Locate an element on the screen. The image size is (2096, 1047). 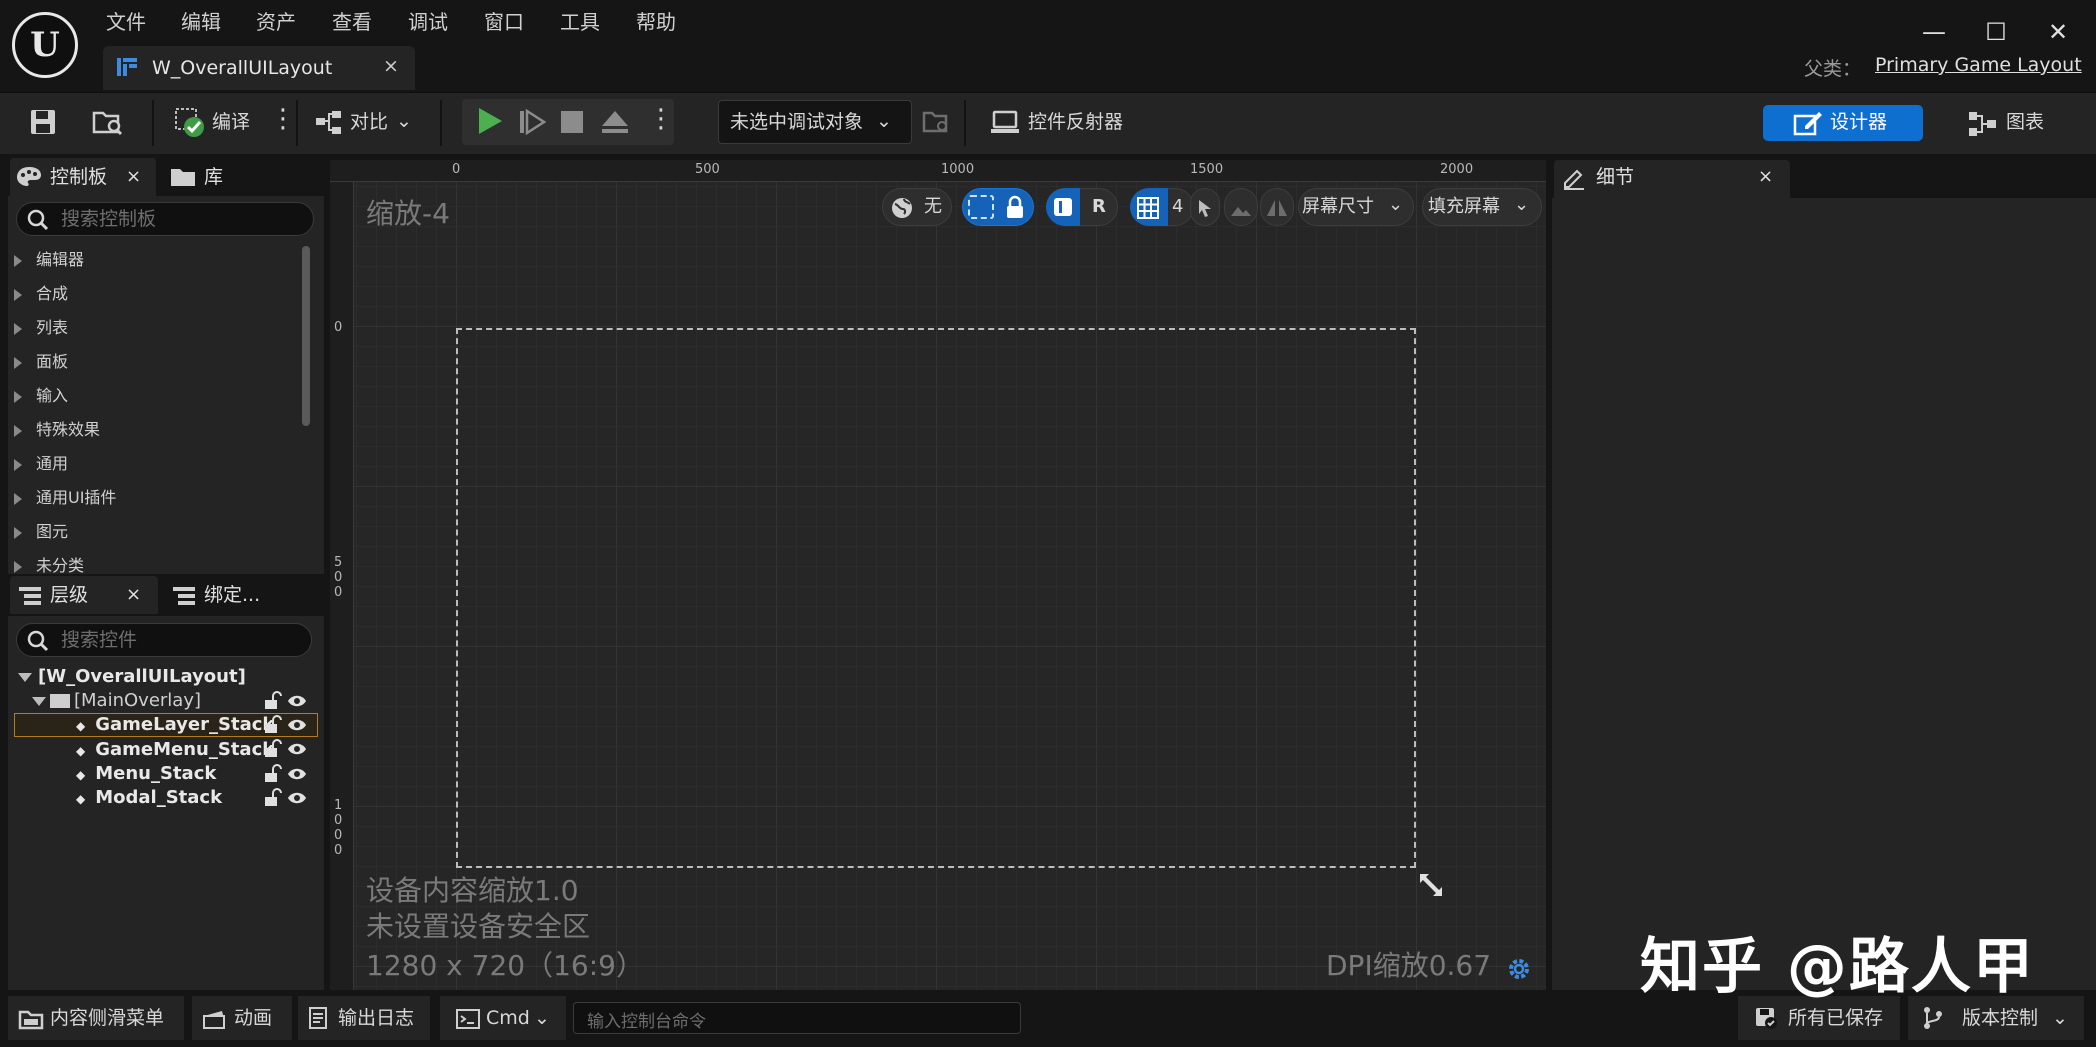
unreal-logo-icon: U is located at coordinates (45, 45).